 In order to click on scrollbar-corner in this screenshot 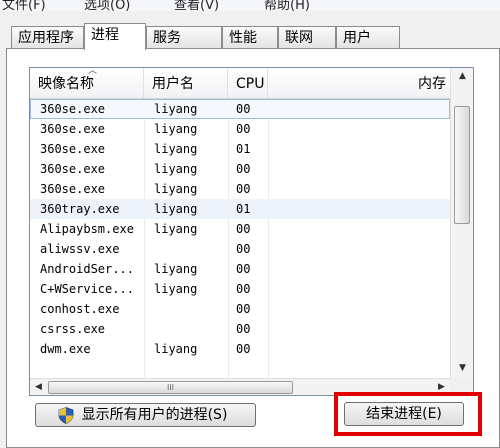, I will do `click(461, 386)`.